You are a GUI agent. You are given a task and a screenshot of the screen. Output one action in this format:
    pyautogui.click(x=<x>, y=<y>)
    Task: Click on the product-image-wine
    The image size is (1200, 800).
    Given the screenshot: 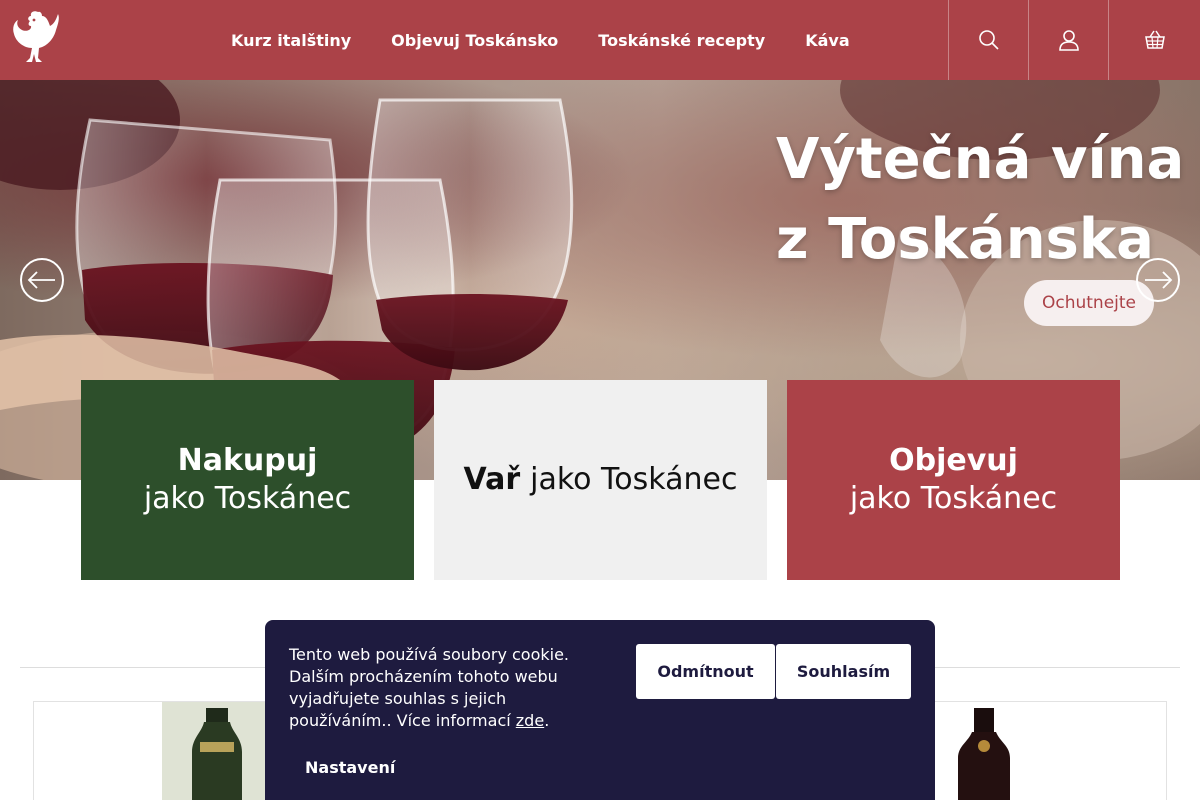 What is the action you would take?
    pyautogui.click(x=984, y=751)
    